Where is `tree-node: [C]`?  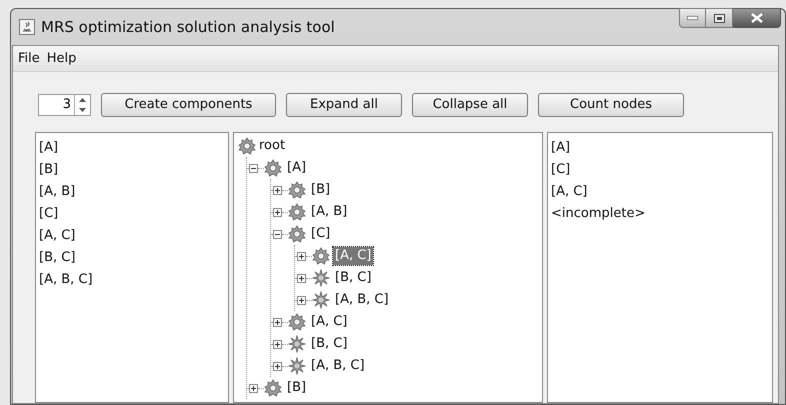
tree-node: [C] is located at coordinates (320, 234).